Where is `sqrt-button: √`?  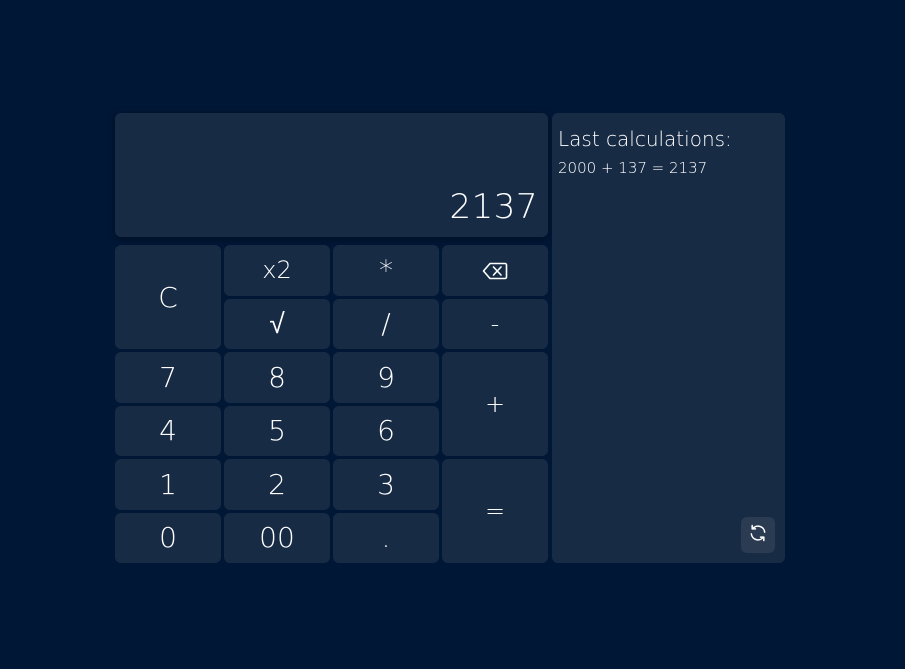 sqrt-button: √ is located at coordinates (277, 323).